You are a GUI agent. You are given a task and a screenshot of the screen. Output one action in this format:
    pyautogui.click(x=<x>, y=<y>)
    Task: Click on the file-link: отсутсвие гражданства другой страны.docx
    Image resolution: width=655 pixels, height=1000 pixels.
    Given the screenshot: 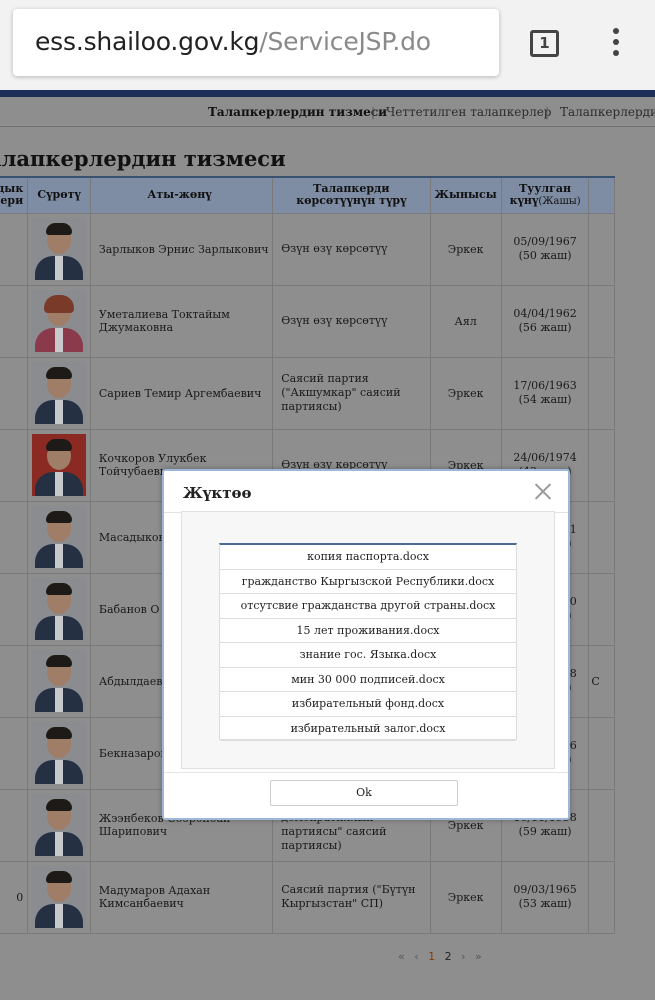 What is the action you would take?
    pyautogui.click(x=368, y=606)
    